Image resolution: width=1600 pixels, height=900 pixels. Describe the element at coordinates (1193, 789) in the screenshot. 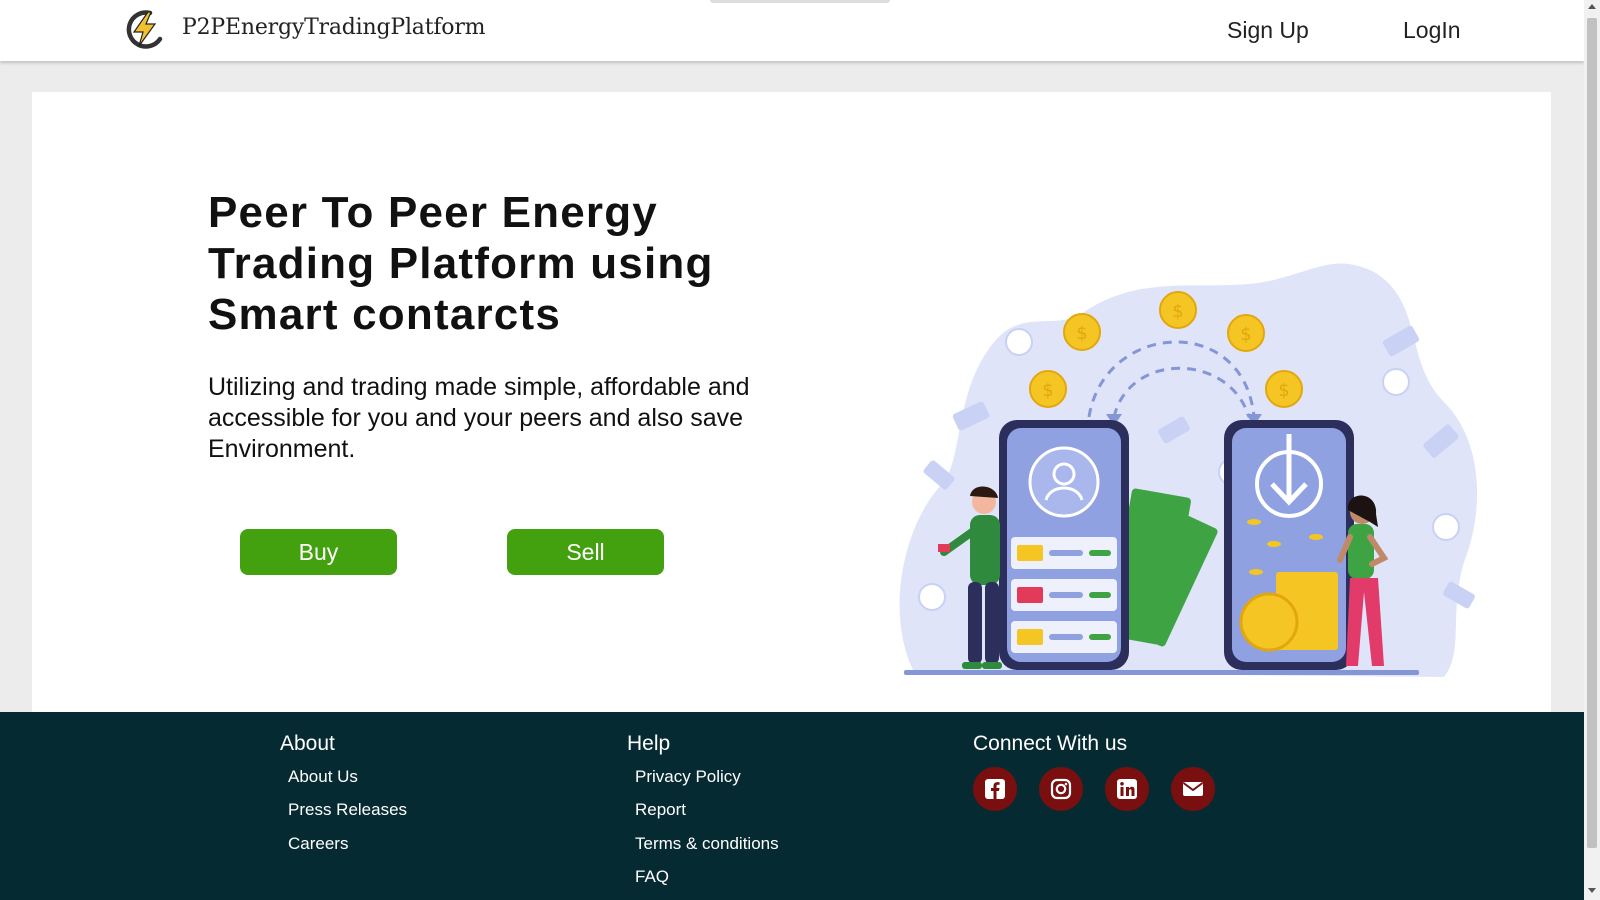

I see `email-icon` at that location.